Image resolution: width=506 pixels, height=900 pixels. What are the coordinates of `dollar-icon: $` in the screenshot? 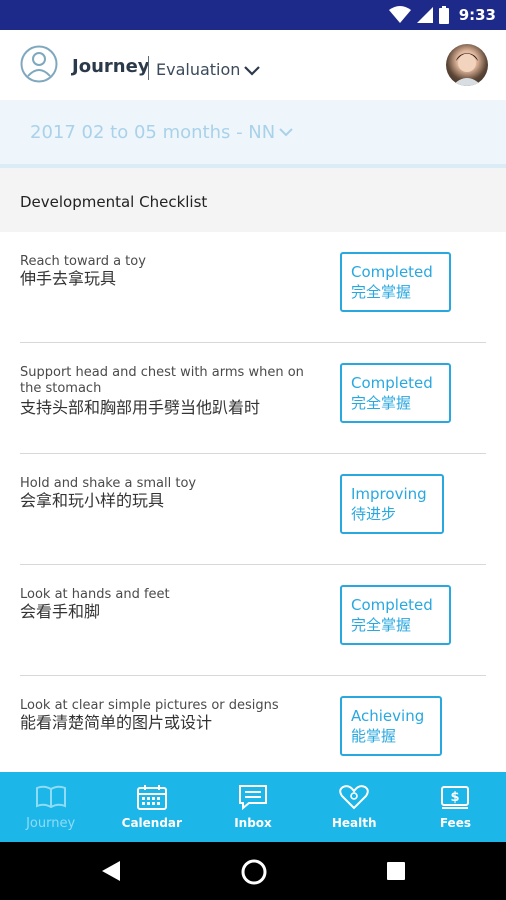 It's located at (455, 797).